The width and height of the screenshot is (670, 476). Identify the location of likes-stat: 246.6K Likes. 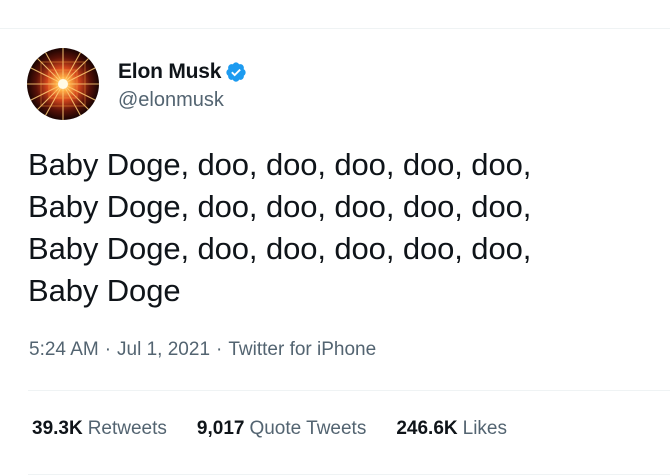
(451, 429).